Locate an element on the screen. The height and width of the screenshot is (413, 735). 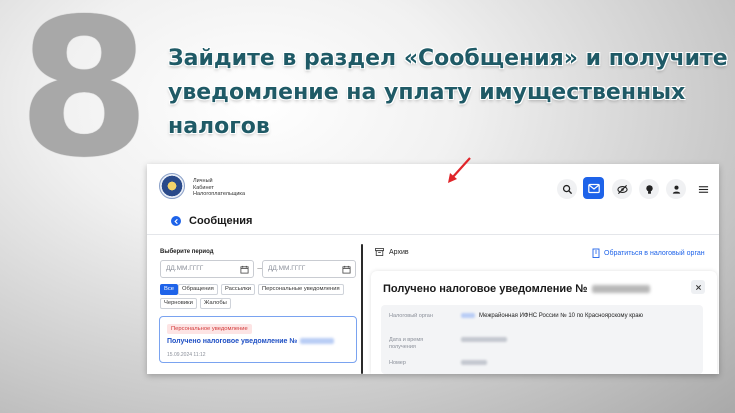
filter-chip-complaints: Жалобы is located at coordinates (215, 303).